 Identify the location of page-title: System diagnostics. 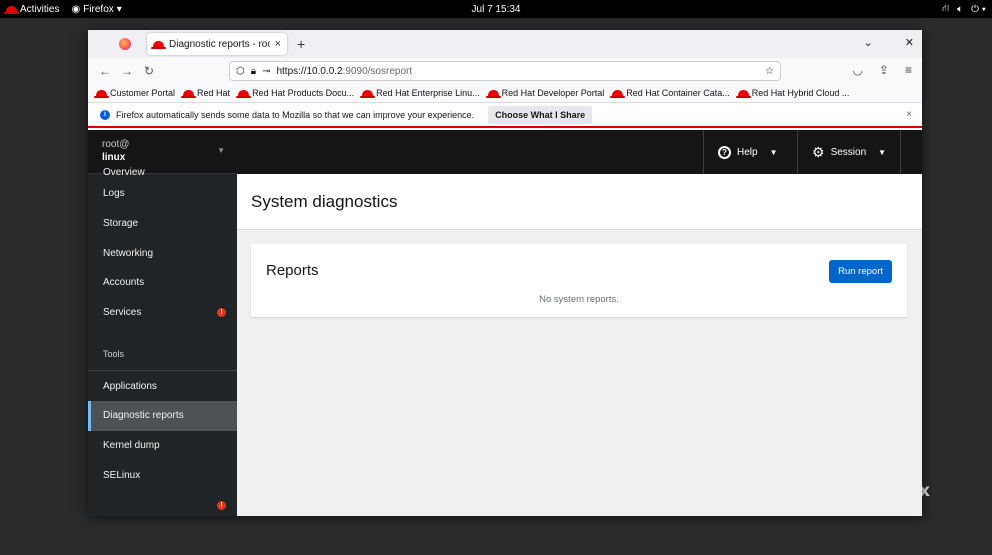
(579, 202).